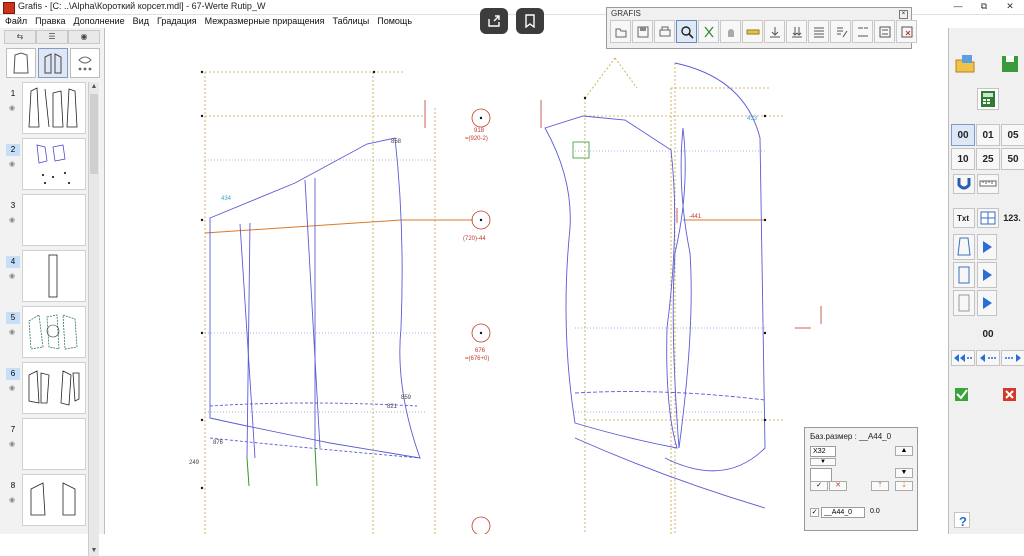  Describe the element at coordinates (774, 31) in the screenshot. I see `move-down-icon` at that location.